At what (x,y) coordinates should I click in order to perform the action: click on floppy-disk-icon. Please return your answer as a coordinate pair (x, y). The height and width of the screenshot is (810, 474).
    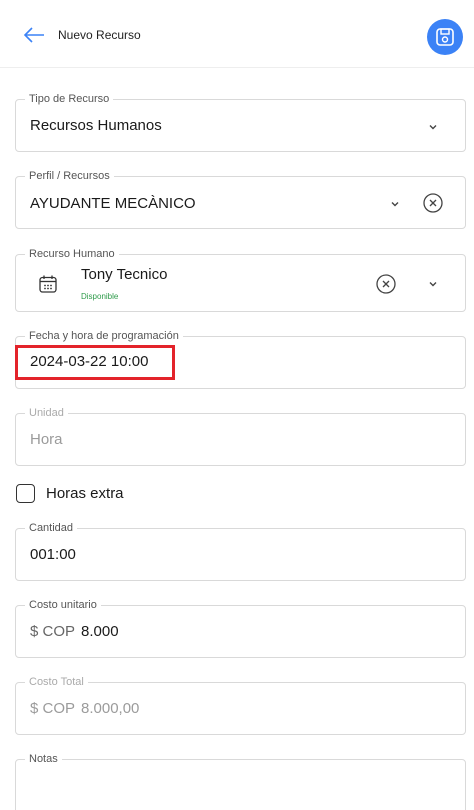
    Looking at the image, I should click on (445, 37).